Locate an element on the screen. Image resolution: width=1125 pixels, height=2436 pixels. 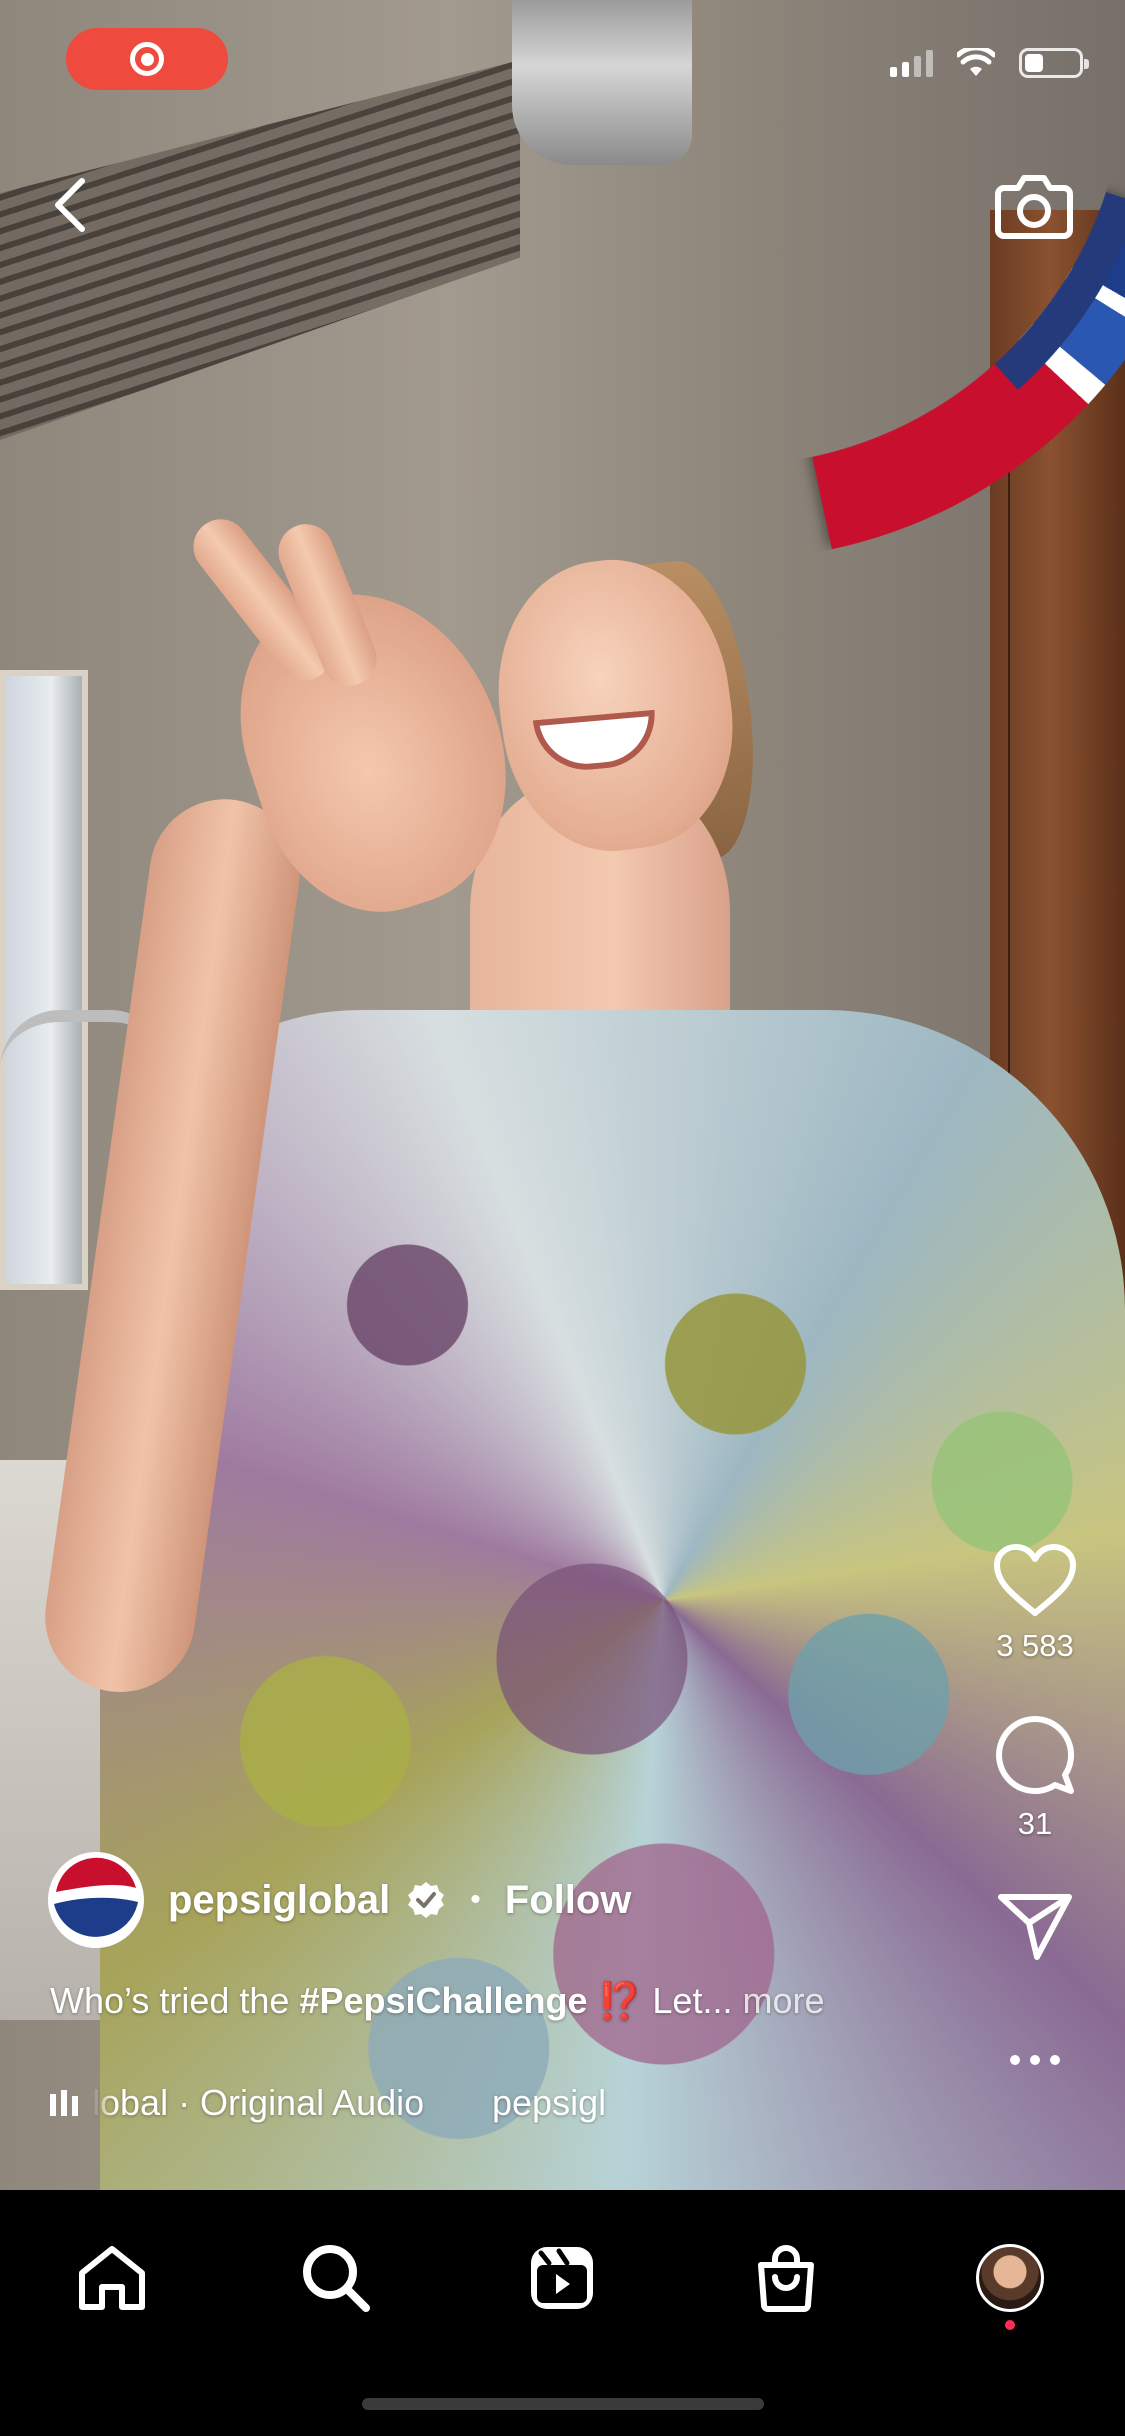
audio-next-user: pepsigl is located at coordinates (549, 2102).